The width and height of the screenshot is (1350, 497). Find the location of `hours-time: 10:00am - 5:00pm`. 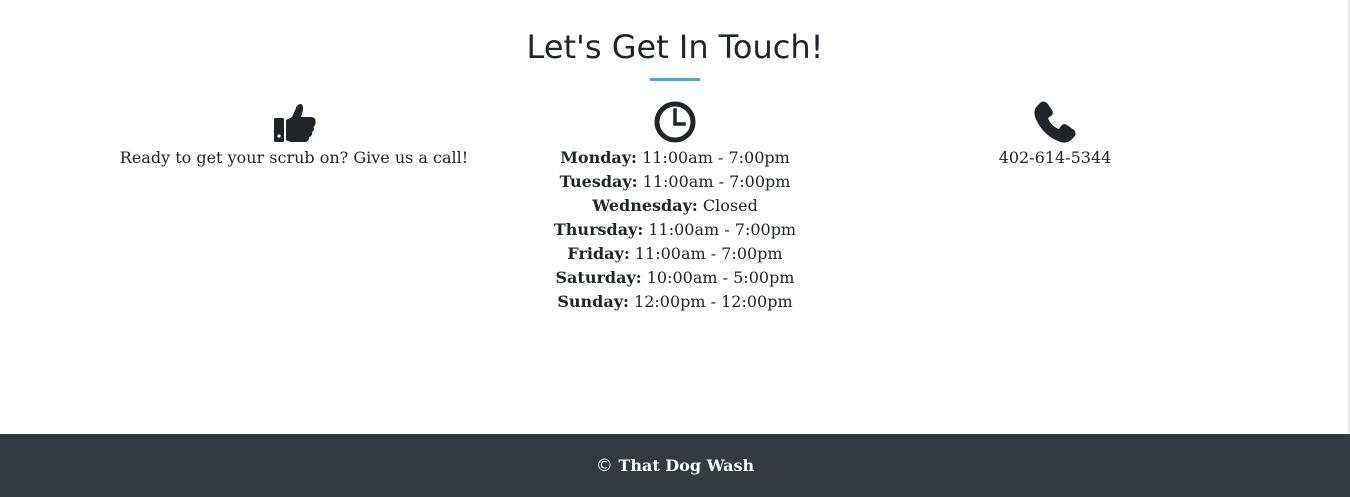

hours-time: 10:00am - 5:00pm is located at coordinates (720, 277).